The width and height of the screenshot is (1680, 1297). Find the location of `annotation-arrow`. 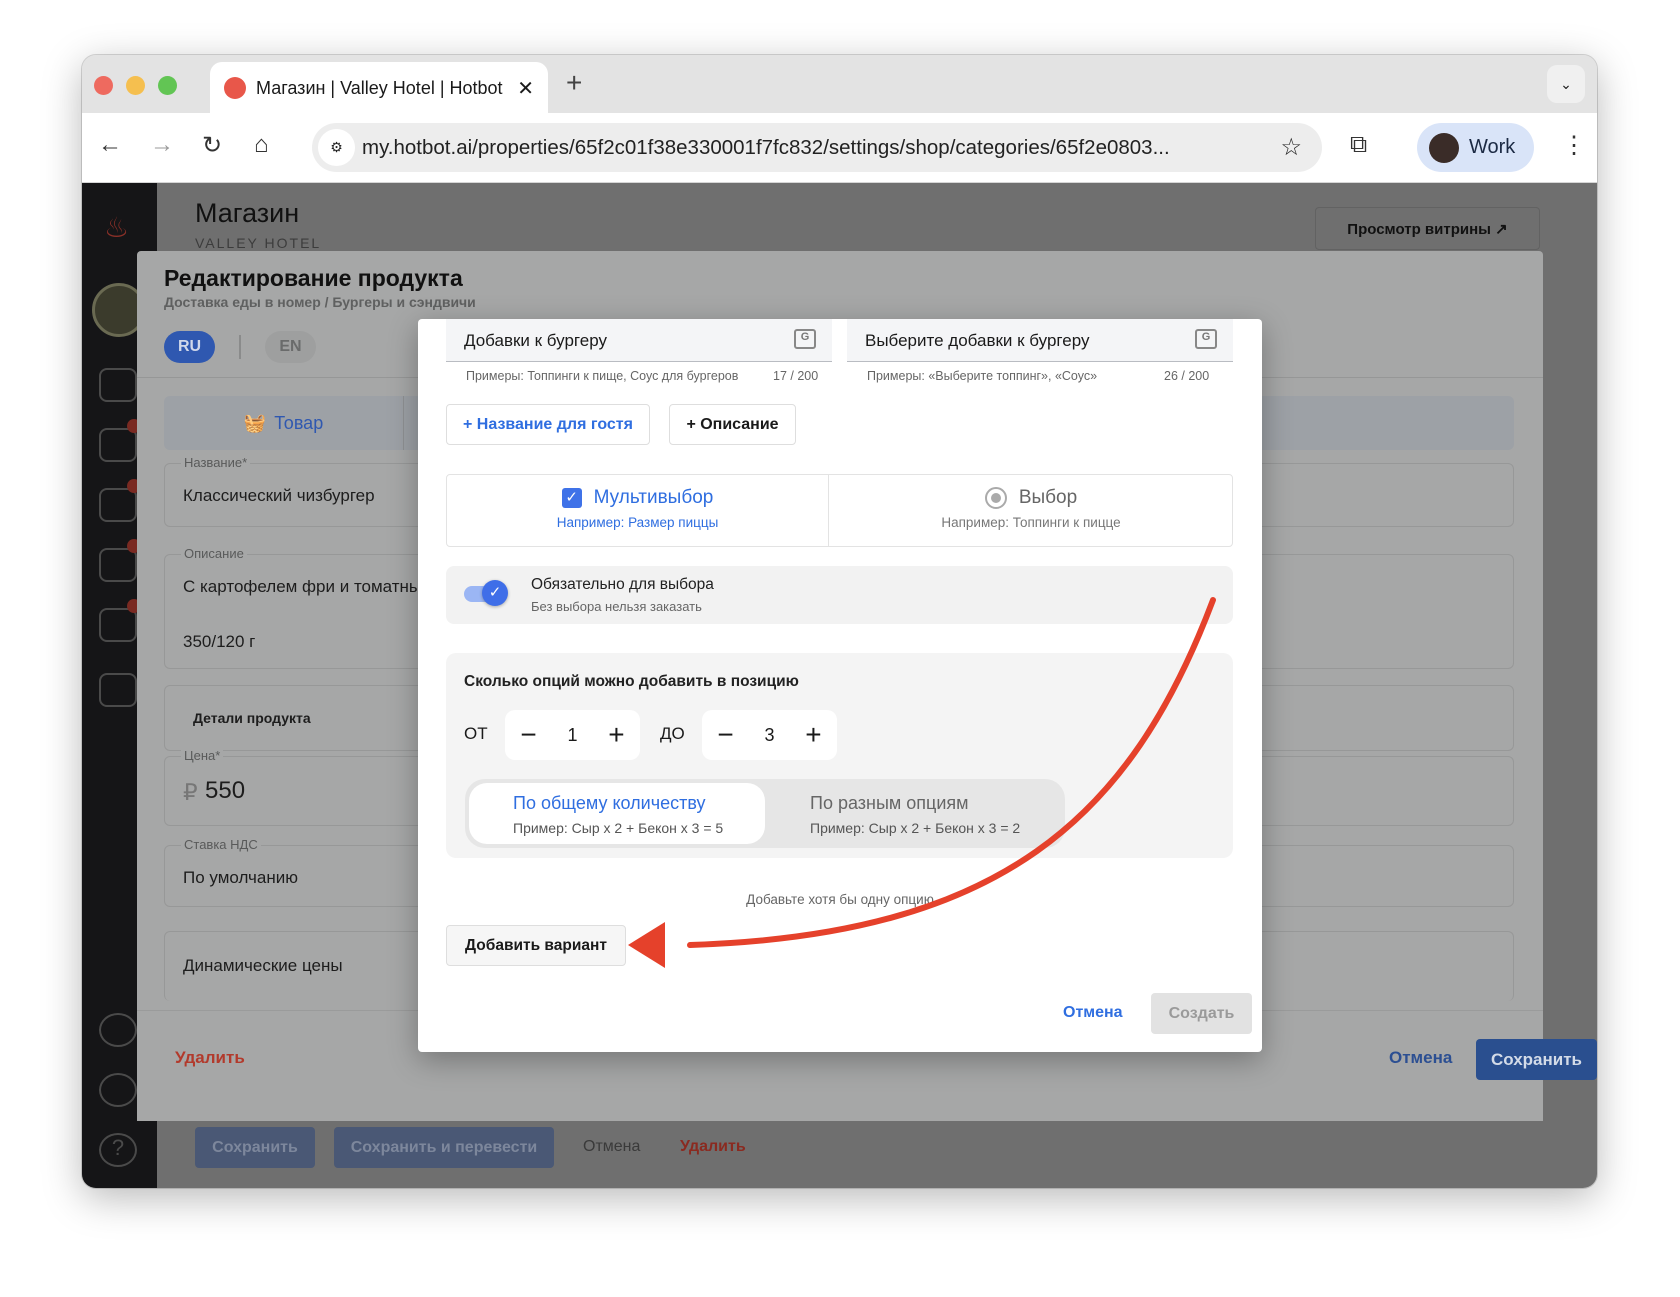

annotation-arrow is located at coordinates (922, 782).